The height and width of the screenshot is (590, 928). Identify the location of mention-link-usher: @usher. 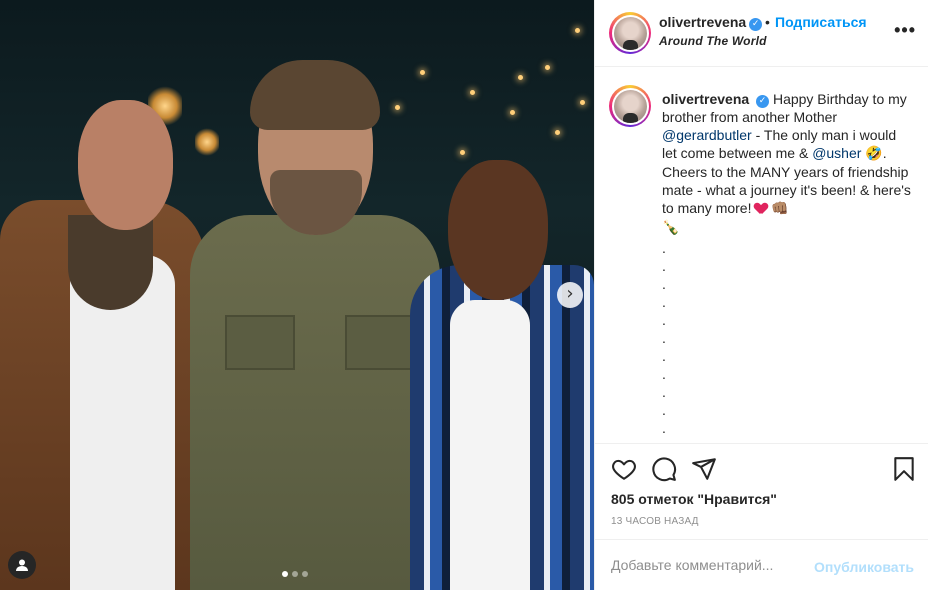
(836, 153).